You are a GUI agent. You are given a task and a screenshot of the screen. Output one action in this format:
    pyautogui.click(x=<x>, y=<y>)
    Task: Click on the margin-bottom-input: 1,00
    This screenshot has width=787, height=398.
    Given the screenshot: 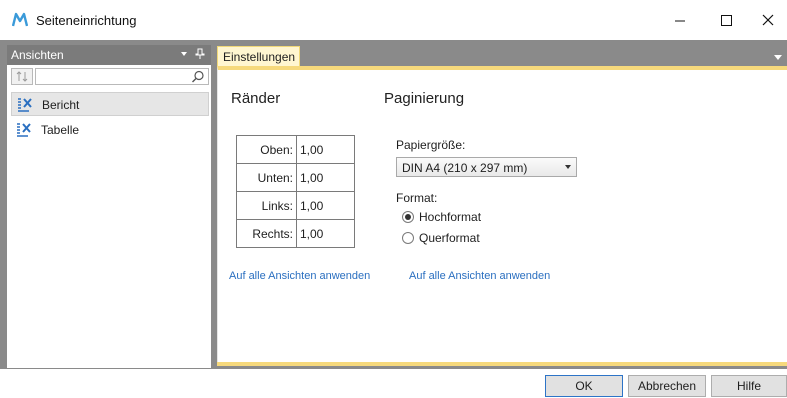 What is the action you would take?
    pyautogui.click(x=325, y=177)
    